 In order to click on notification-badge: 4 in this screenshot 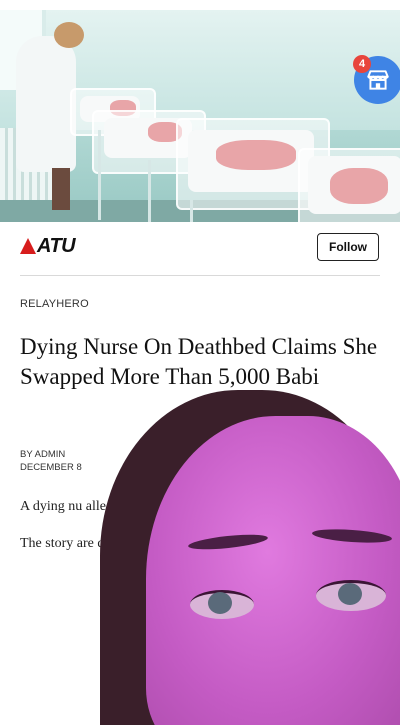, I will do `click(362, 64)`.